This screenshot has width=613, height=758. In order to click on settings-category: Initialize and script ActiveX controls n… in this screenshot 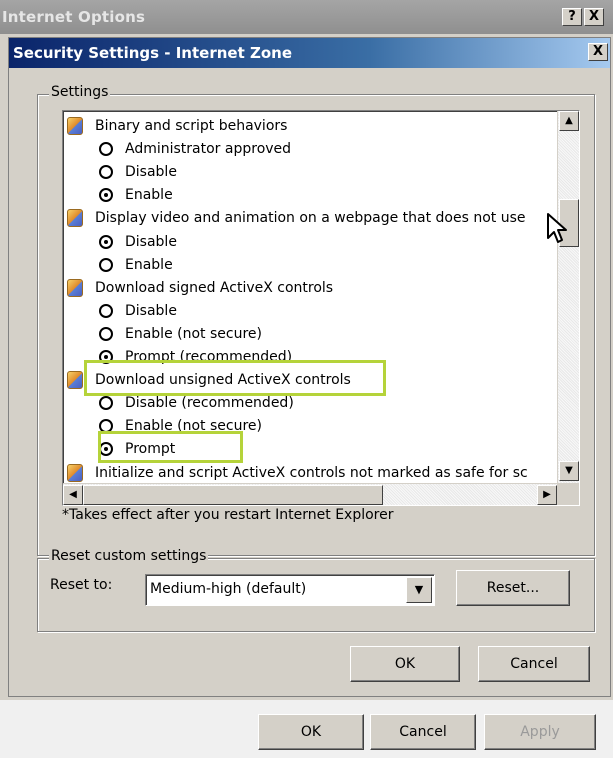, I will do `click(297, 473)`.